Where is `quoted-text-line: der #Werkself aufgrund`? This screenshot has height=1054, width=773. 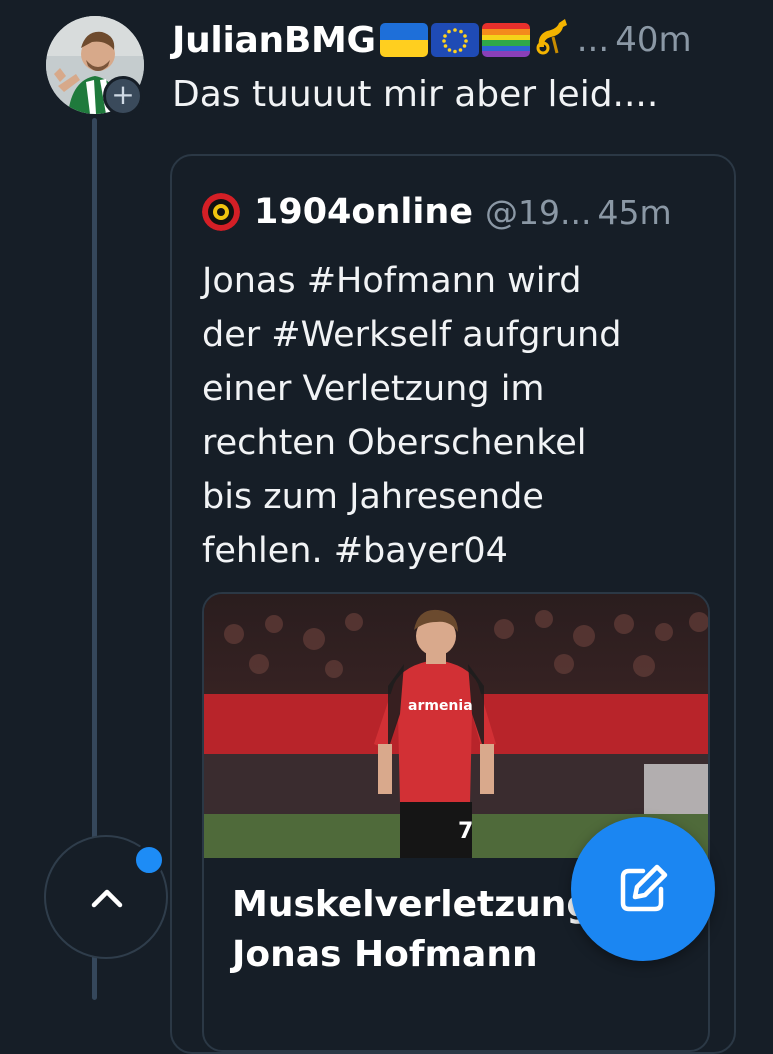
quoted-text-line: der #Werkself aufgrund is located at coordinates (412, 335).